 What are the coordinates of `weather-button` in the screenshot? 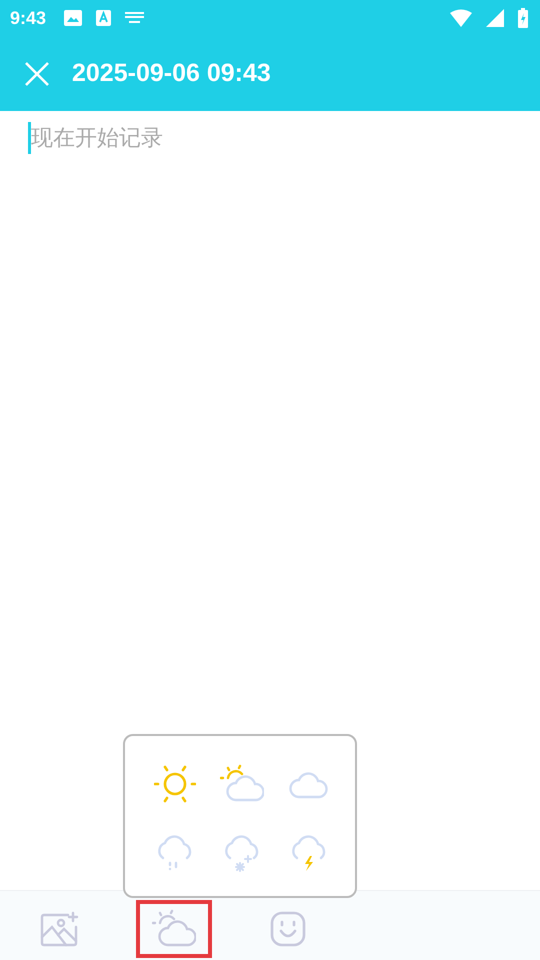 It's located at (174, 929).